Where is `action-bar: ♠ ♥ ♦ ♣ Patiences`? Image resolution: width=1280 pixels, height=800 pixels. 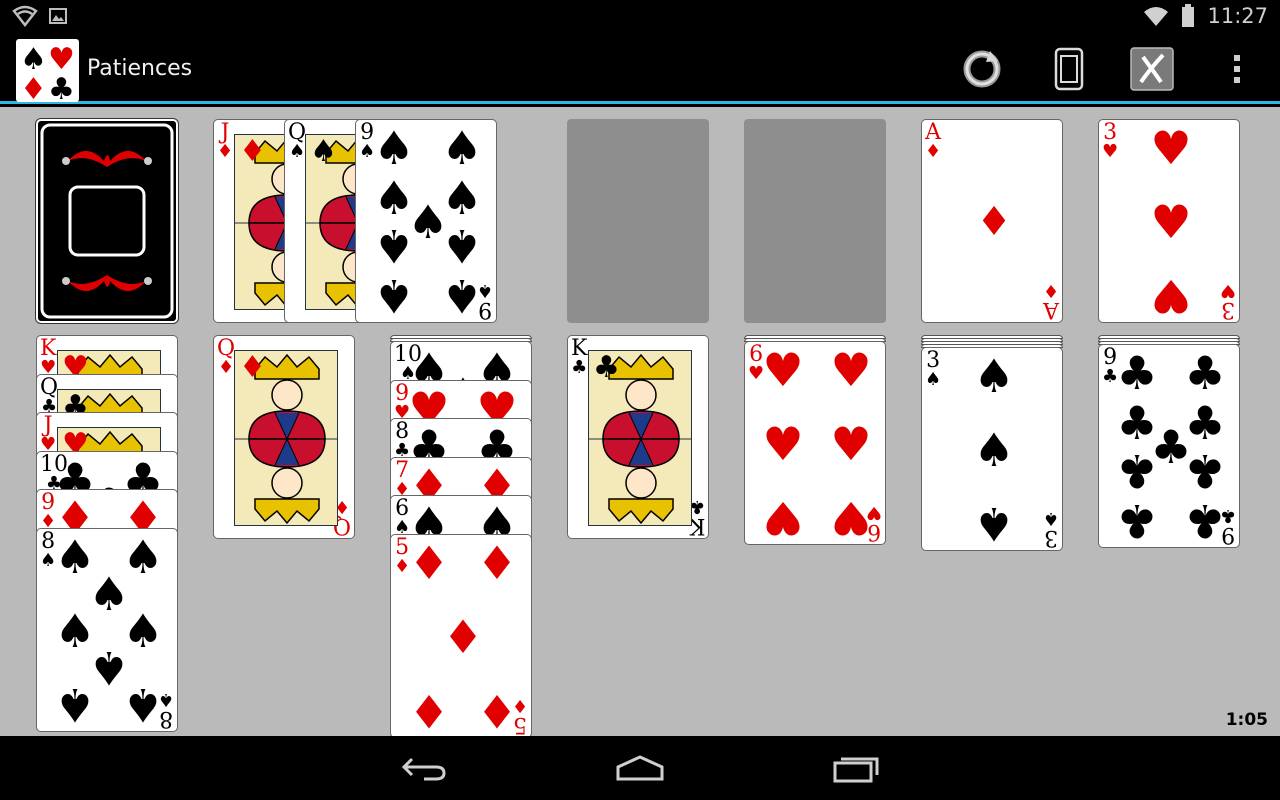 action-bar: ♠ ♥ ♦ ♣ Patiences is located at coordinates (640, 69).